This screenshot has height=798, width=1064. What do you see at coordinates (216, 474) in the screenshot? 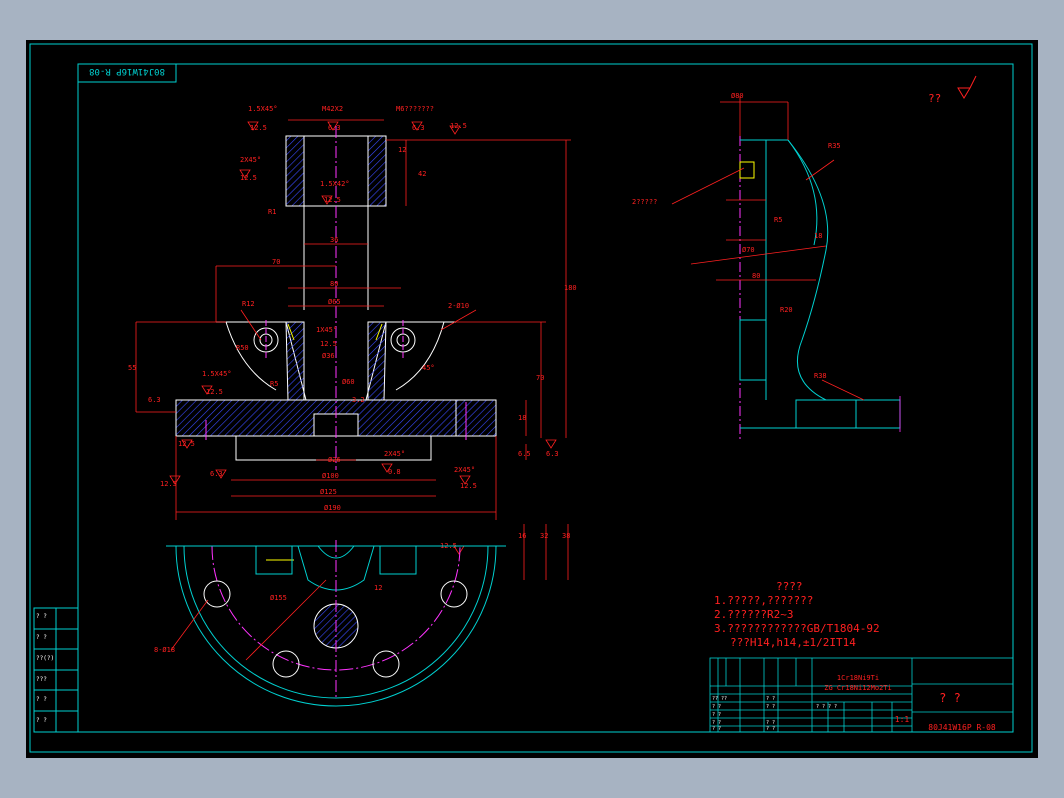
I see `rough-low-l2: 6.3` at bounding box center [216, 474].